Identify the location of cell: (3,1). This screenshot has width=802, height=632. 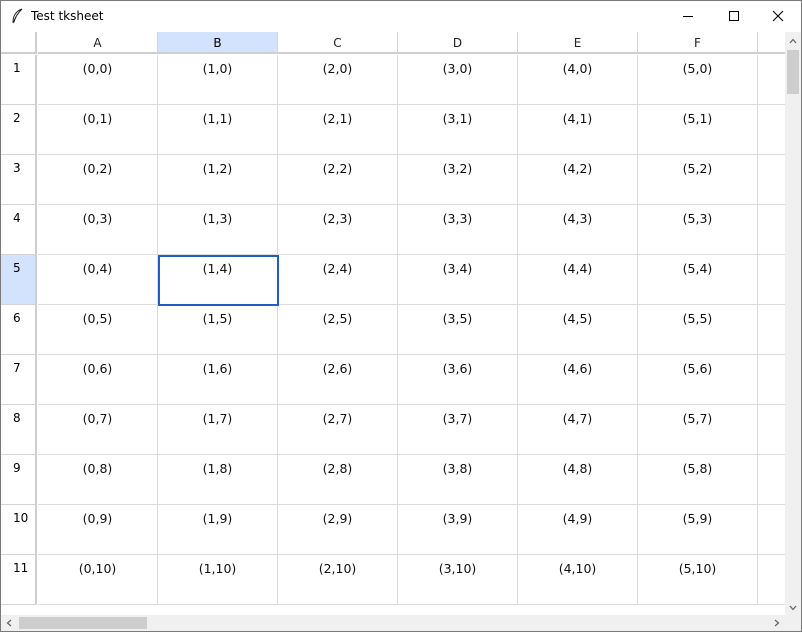
(458, 130).